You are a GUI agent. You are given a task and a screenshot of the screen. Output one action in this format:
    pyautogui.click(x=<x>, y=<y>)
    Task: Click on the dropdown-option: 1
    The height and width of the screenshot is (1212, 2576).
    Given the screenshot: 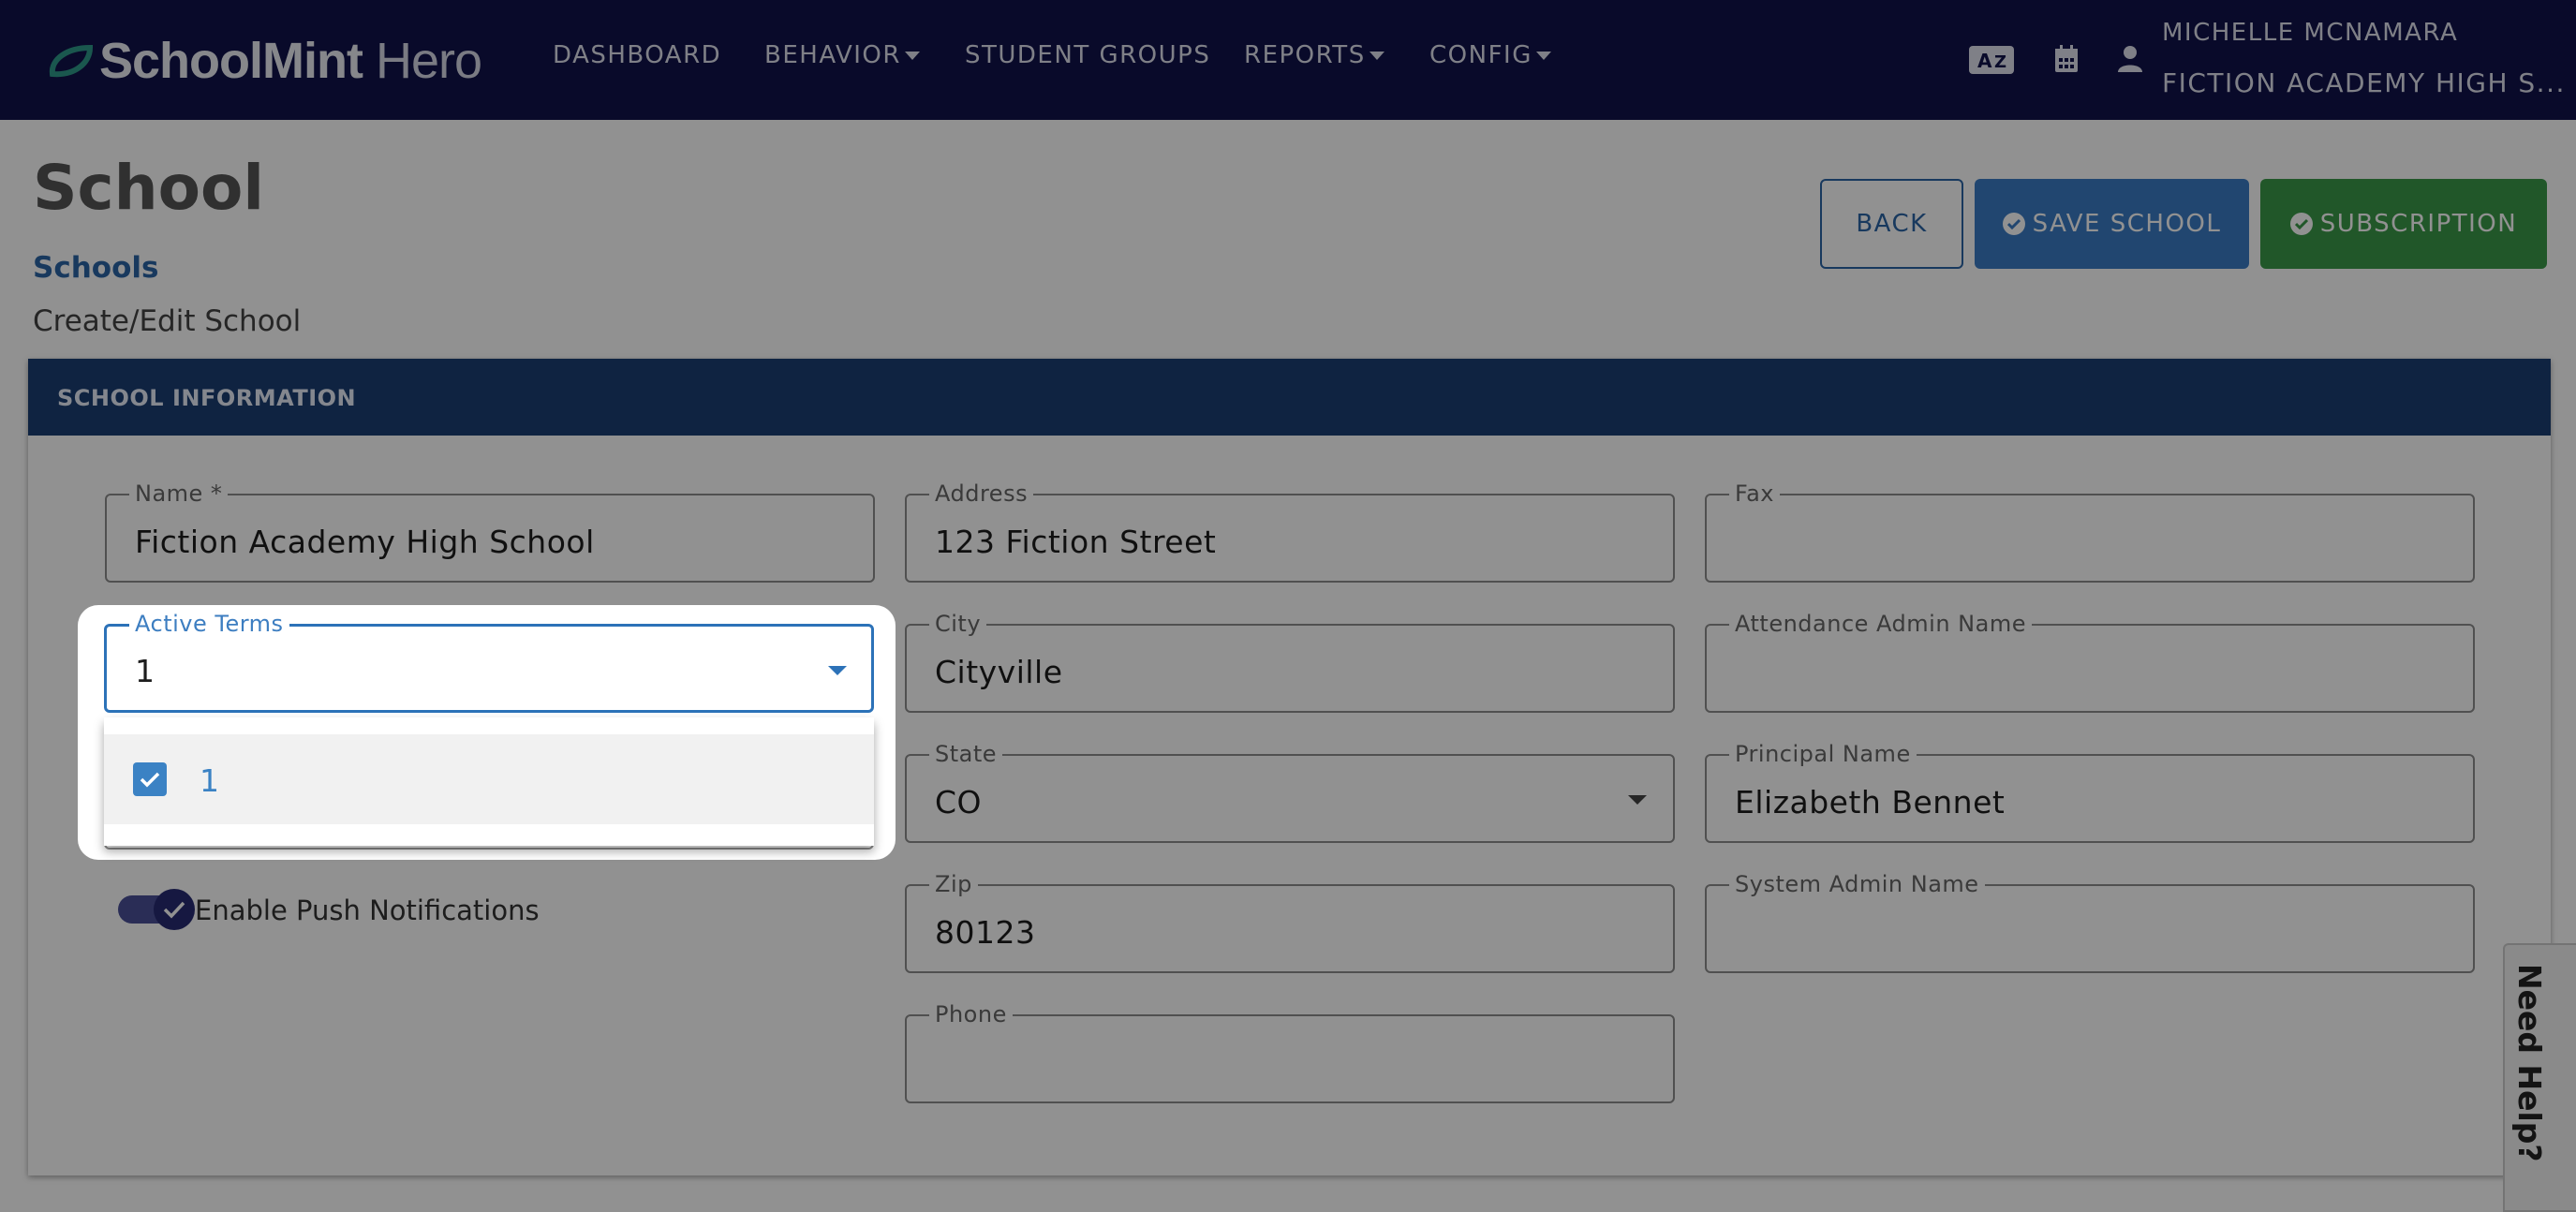 What is the action you would take?
    pyautogui.click(x=489, y=779)
    